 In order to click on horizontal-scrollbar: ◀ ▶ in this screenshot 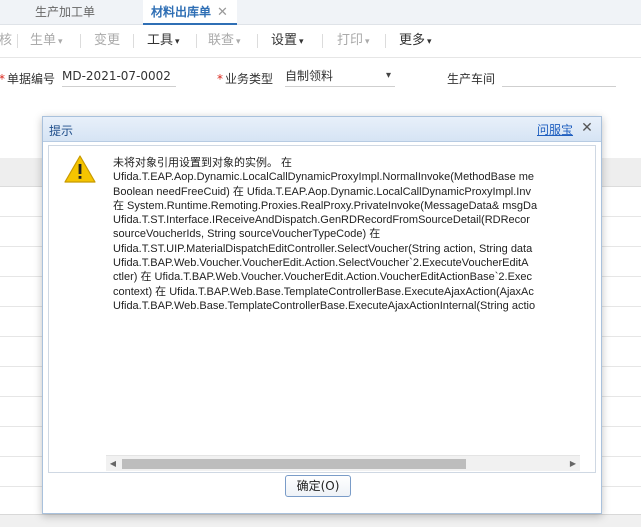, I will do `click(343, 463)`.